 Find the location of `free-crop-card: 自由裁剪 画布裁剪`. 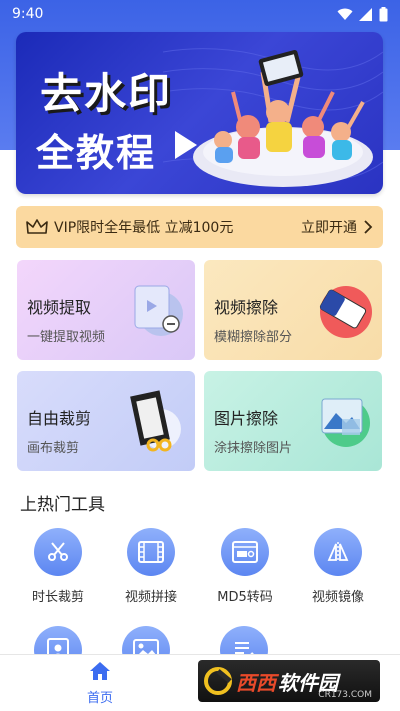

free-crop-card: 自由裁剪 画布裁剪 is located at coordinates (106, 421).